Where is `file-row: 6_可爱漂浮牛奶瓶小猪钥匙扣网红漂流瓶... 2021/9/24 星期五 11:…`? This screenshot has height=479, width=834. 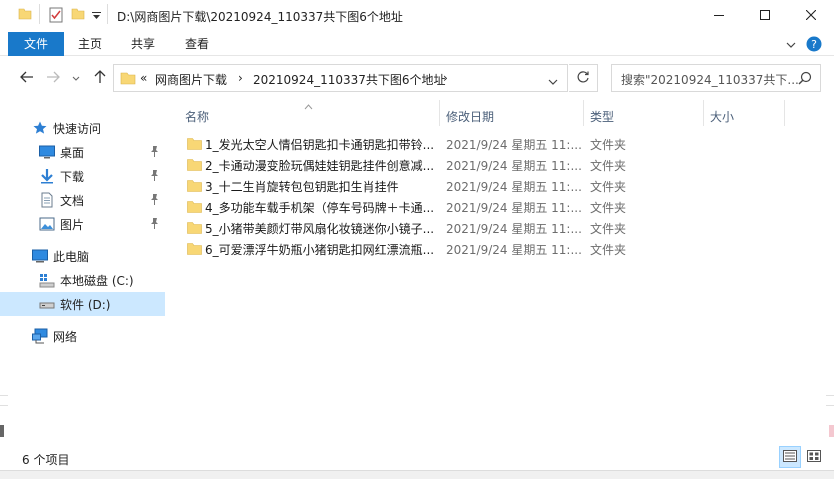 file-row: 6_可爱漂浮牛奶瓶小猪钥匙扣网红漂流瓶... 2021/9/24 星期五 11:… is located at coordinates (408, 249).